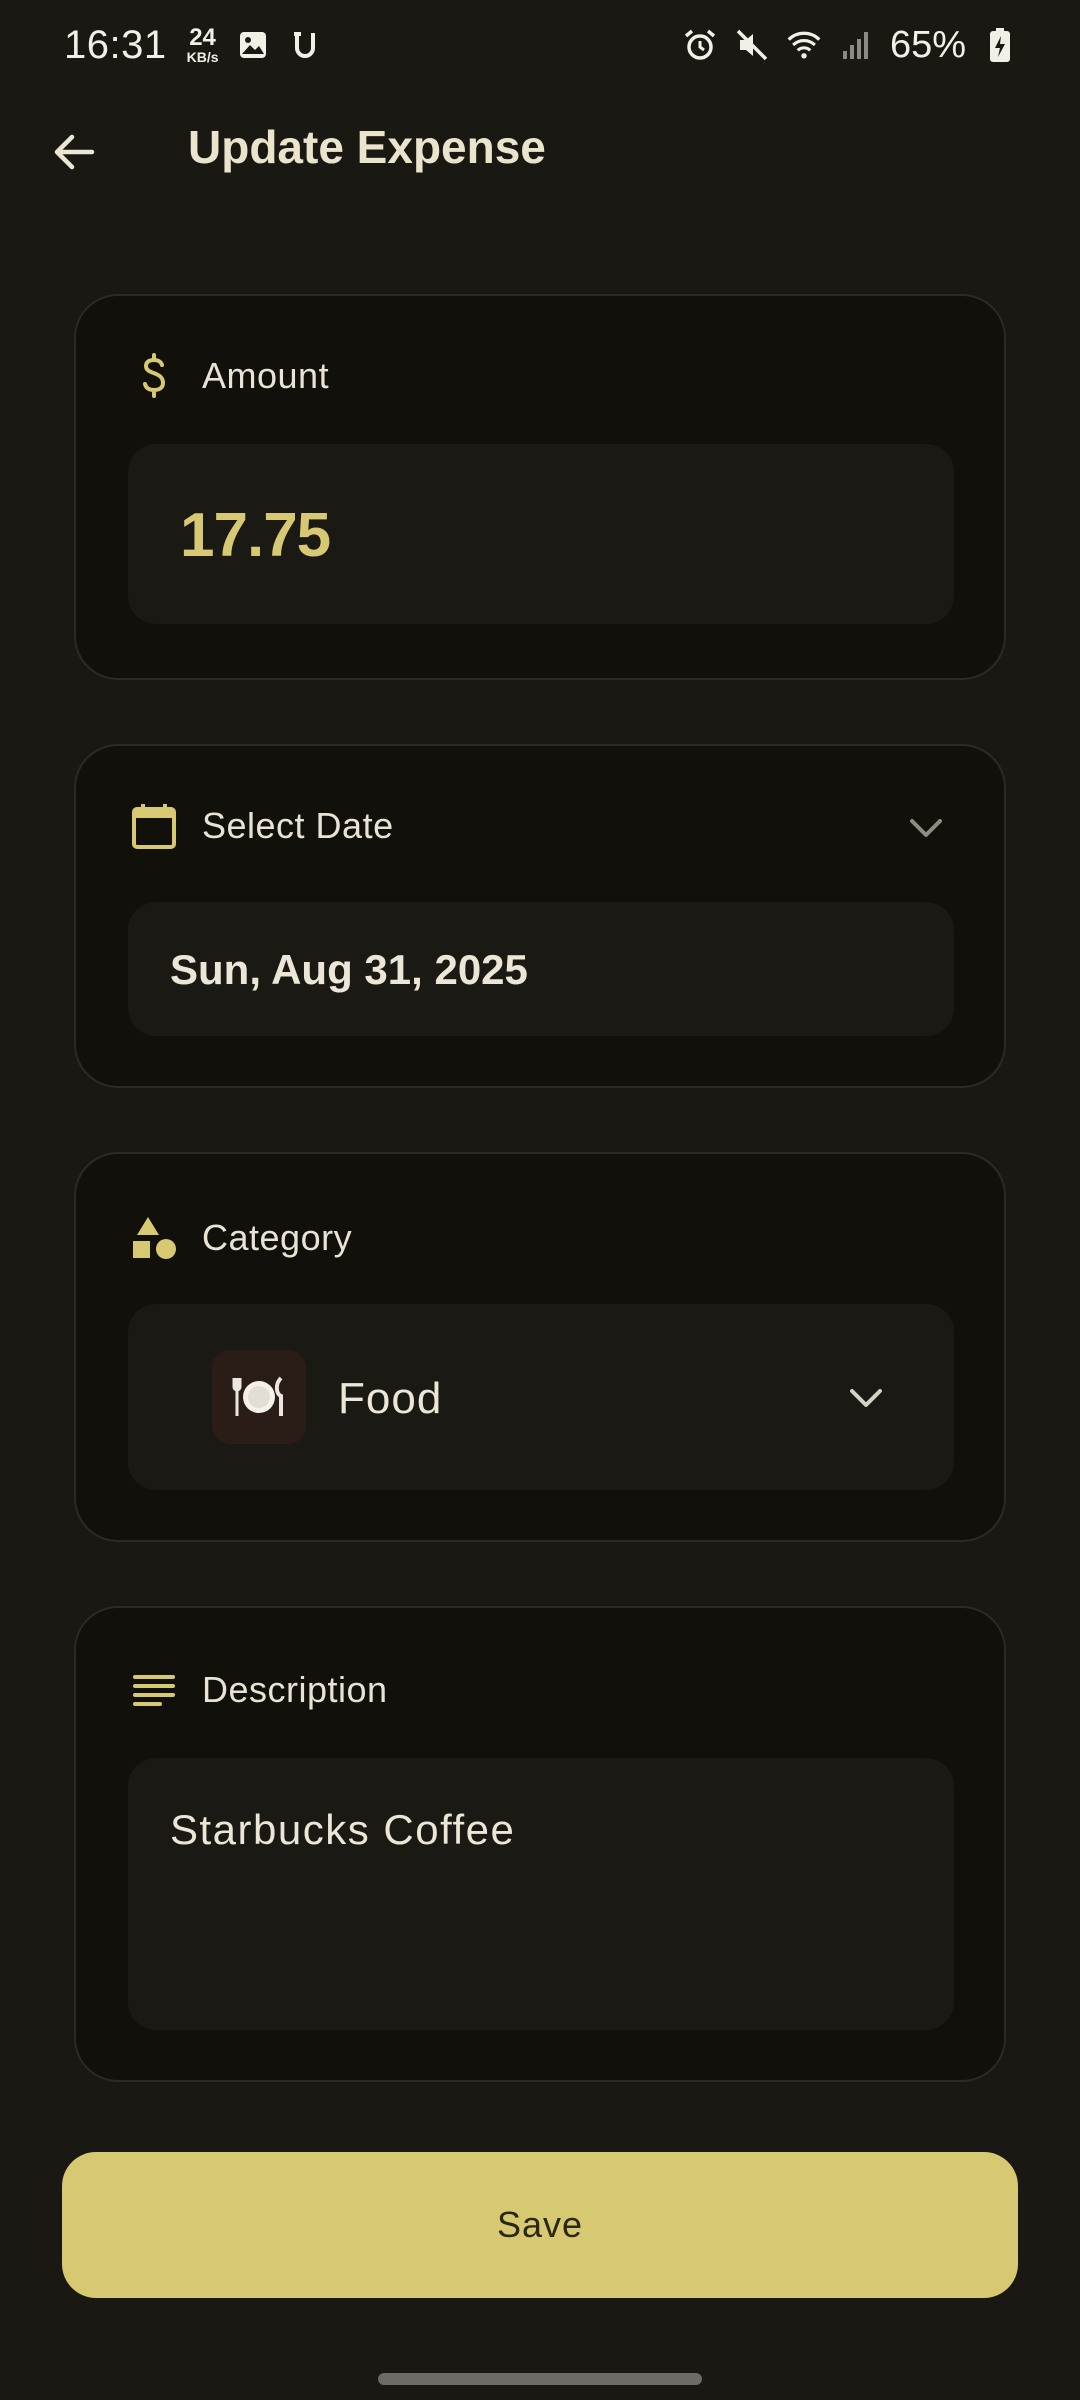 Image resolution: width=1080 pixels, height=2400 pixels. I want to click on wifi-icon, so click(804, 45).